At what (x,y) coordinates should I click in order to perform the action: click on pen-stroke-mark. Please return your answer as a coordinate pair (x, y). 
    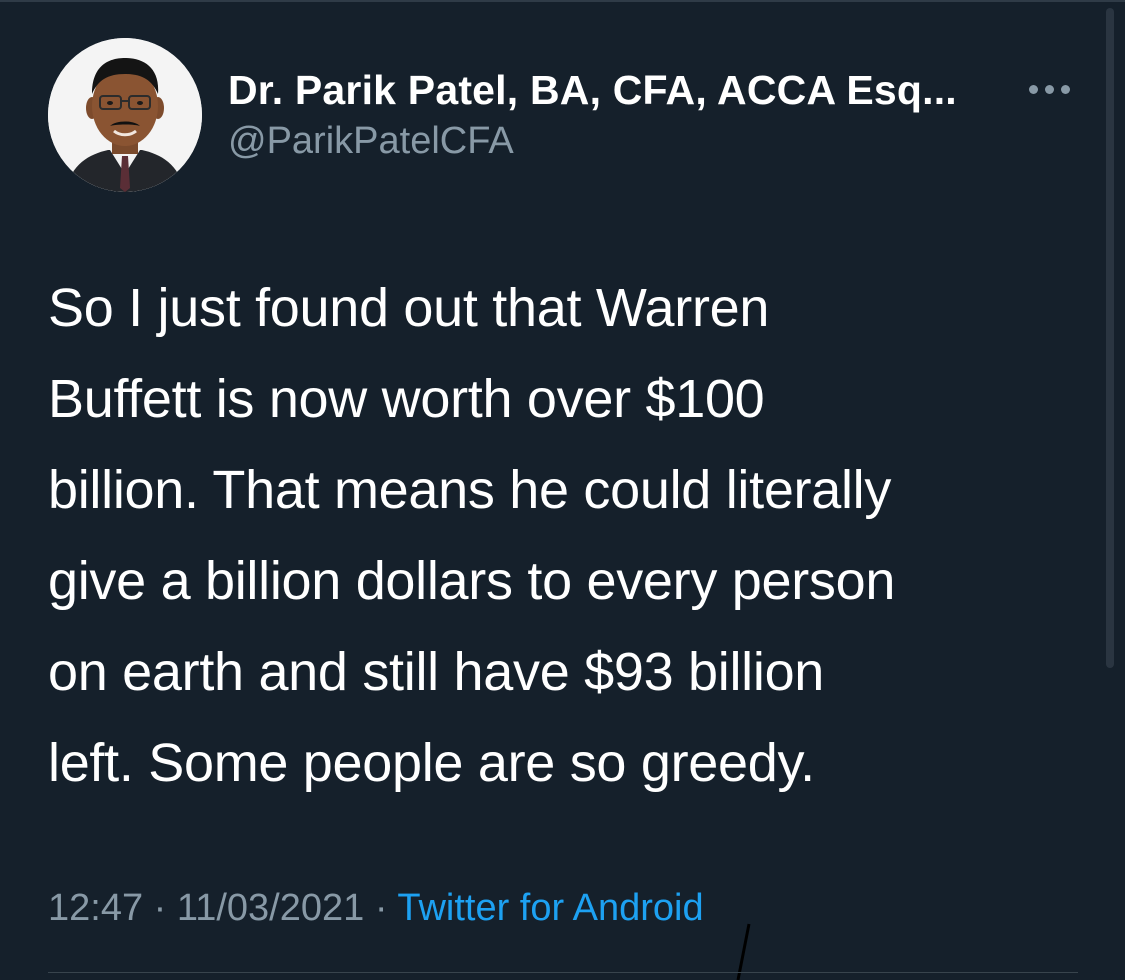
    Looking at the image, I should click on (743, 951).